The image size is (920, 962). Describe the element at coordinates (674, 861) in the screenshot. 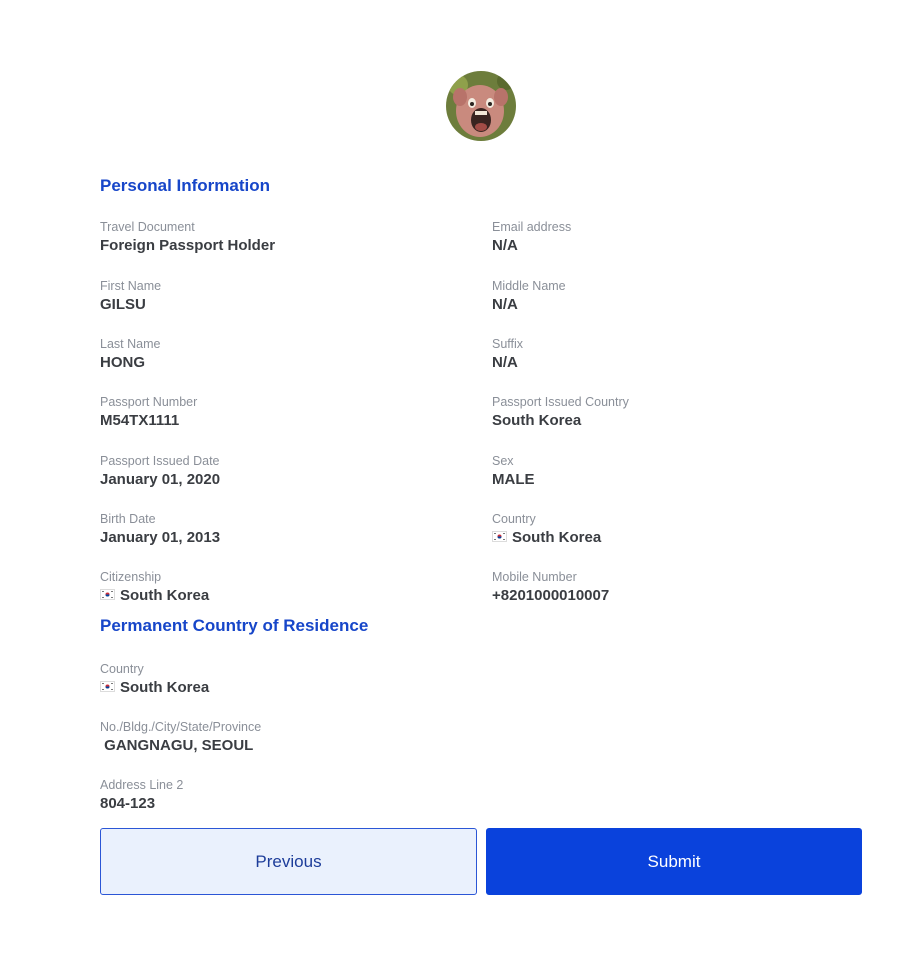

I see `submit-button: Submit` at that location.